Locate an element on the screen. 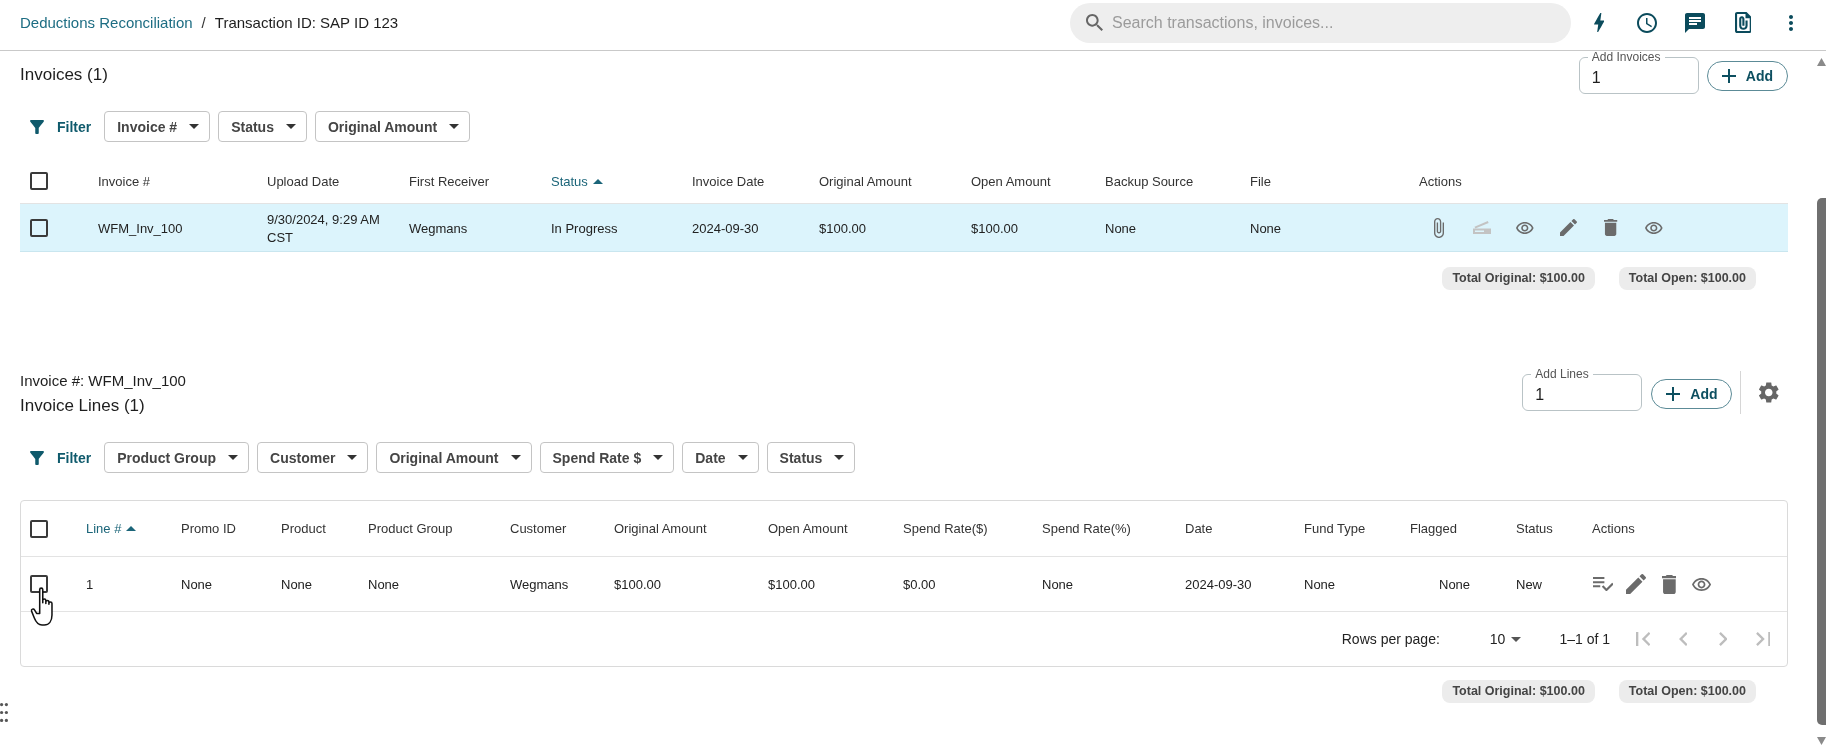 This screenshot has width=1826, height=756. list-check-icon is located at coordinates (1603, 584).